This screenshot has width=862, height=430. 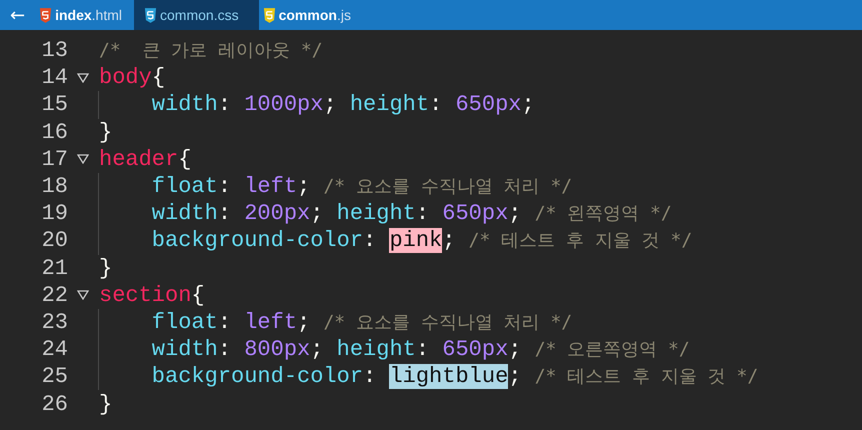 What do you see at coordinates (54, 187) in the screenshot?
I see `line-number: 18` at bounding box center [54, 187].